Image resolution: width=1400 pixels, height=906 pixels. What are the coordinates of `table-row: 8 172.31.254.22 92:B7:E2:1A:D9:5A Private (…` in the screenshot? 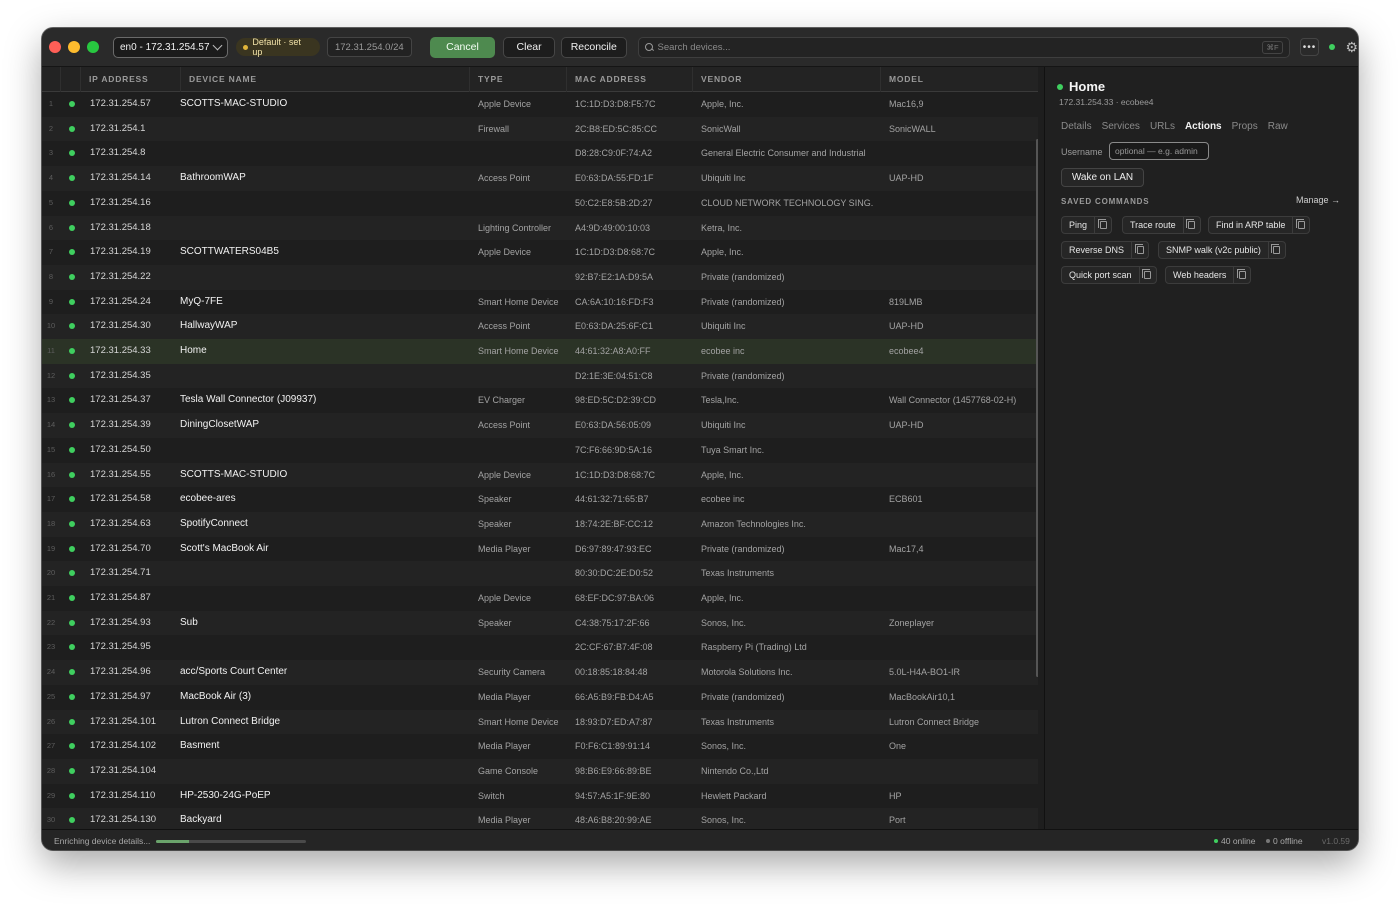 It's located at (540, 277).